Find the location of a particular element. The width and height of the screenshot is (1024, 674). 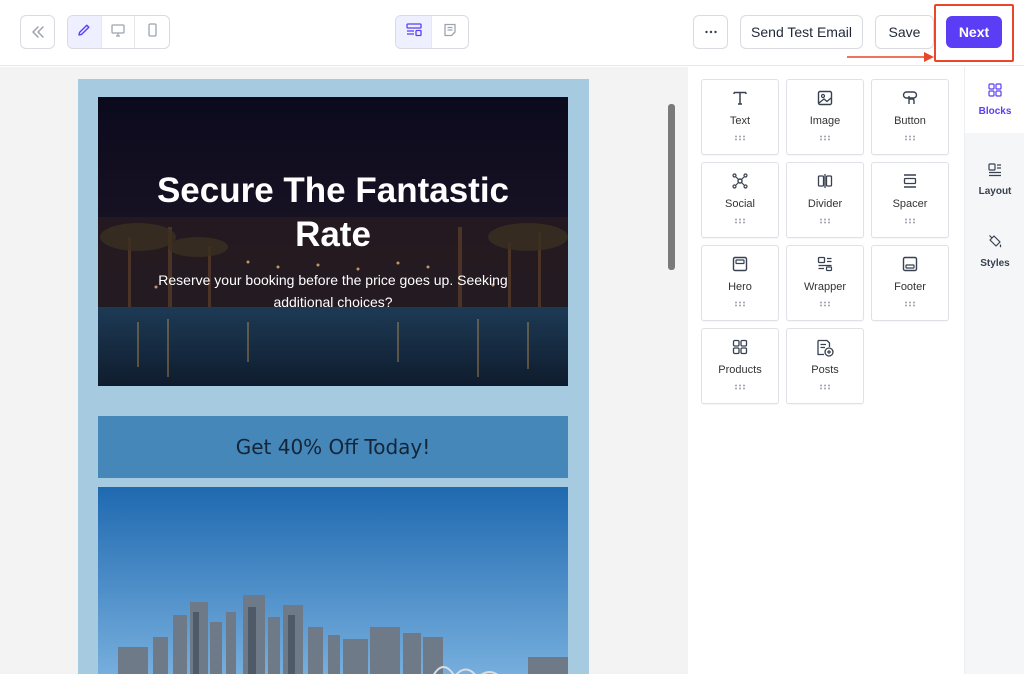

block-label: Products is located at coordinates (740, 370).